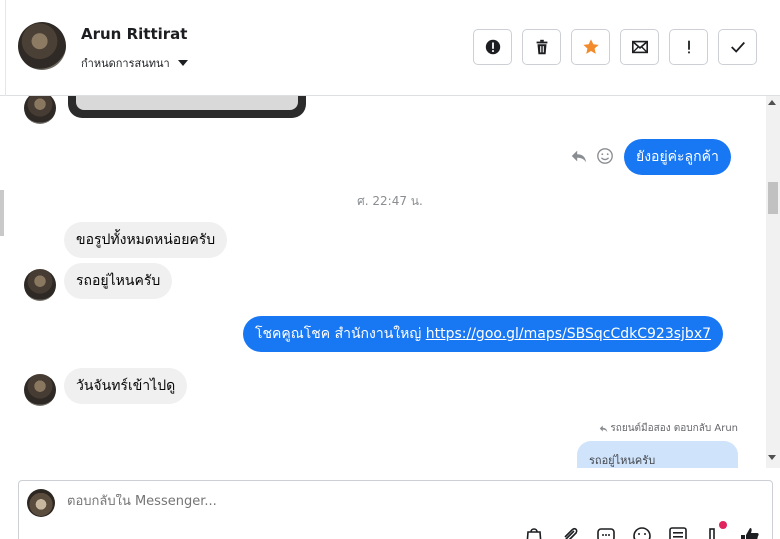 The height and width of the screenshot is (539, 780). What do you see at coordinates (674, 428) in the screenshot?
I see `reply-context-label: รถยนต์มือสอง ตอบกลับ Arun` at bounding box center [674, 428].